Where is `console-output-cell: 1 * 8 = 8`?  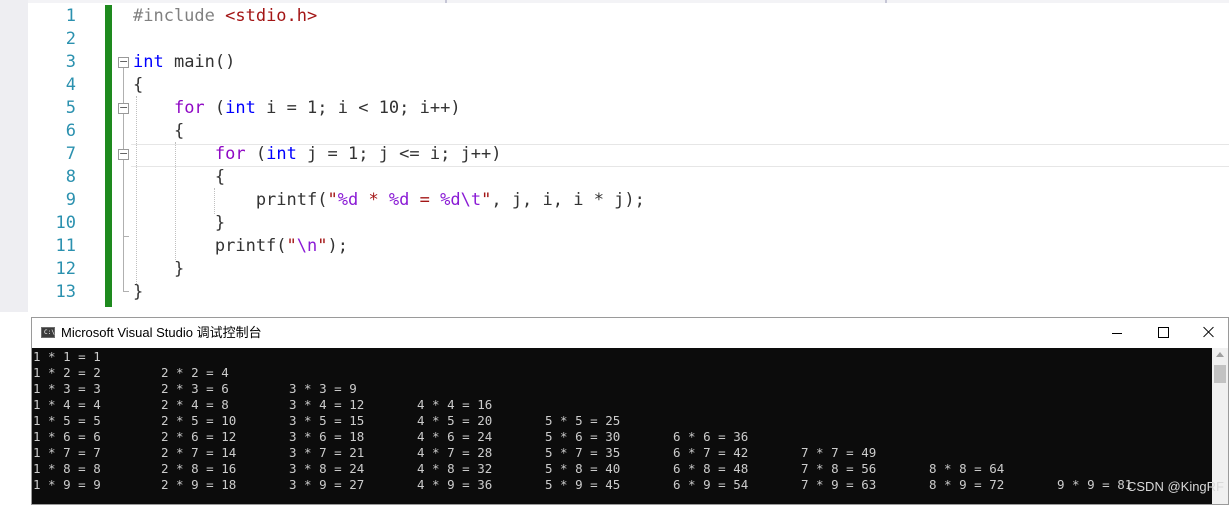
console-output-cell: 1 * 8 = 8 is located at coordinates (67, 468).